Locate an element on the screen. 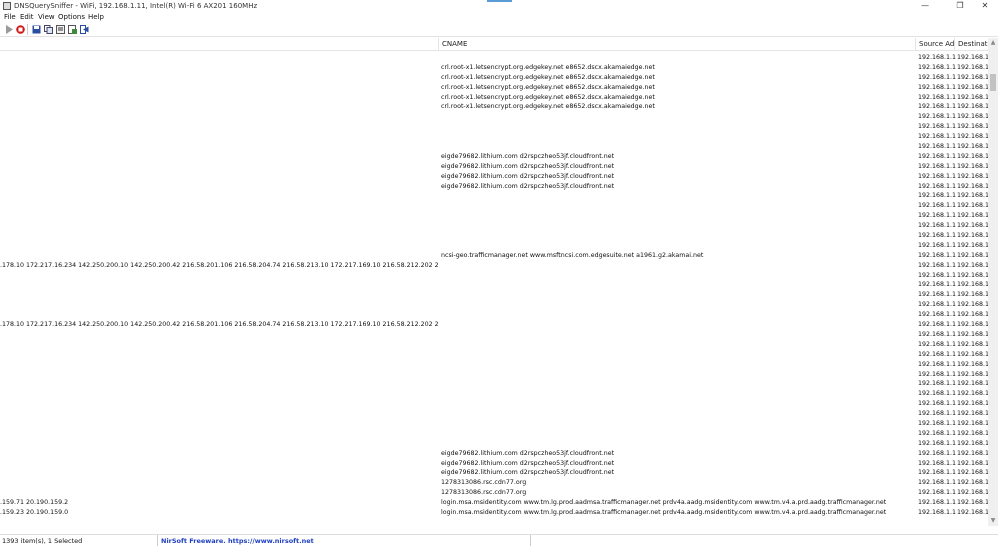  close-icon: ✕ is located at coordinates (984, 6).